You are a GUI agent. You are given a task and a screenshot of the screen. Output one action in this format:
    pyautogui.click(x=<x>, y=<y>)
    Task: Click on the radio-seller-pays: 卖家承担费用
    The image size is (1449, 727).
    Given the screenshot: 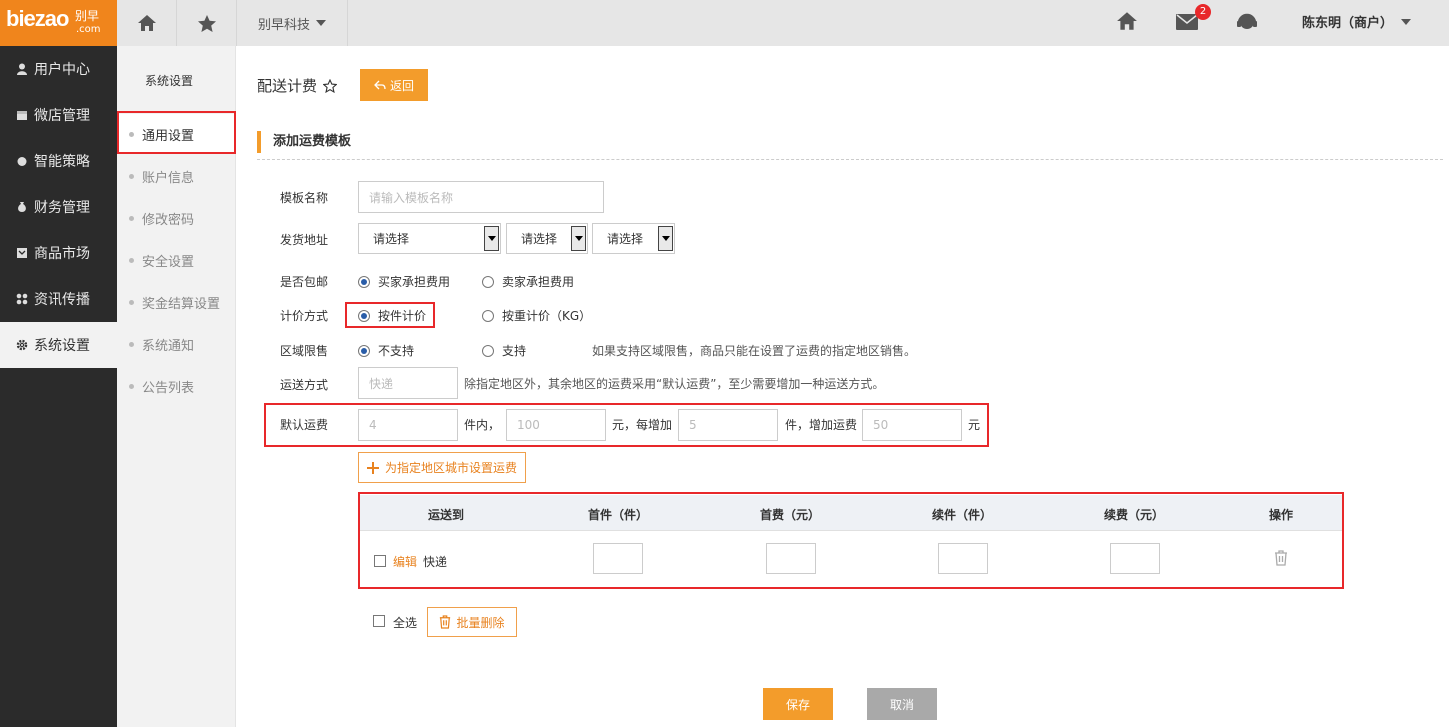 What is the action you would take?
    pyautogui.click(x=528, y=281)
    